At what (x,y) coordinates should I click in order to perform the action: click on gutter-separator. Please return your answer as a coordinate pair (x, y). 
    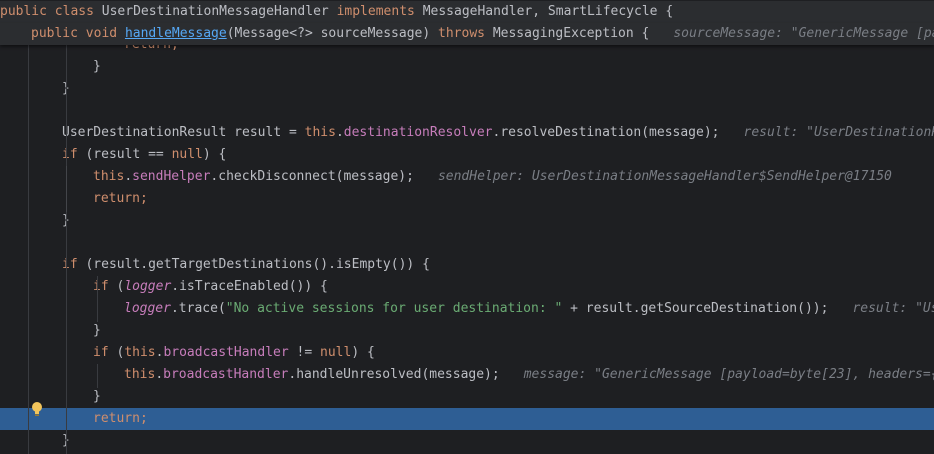
    Looking at the image, I should click on (28, 249).